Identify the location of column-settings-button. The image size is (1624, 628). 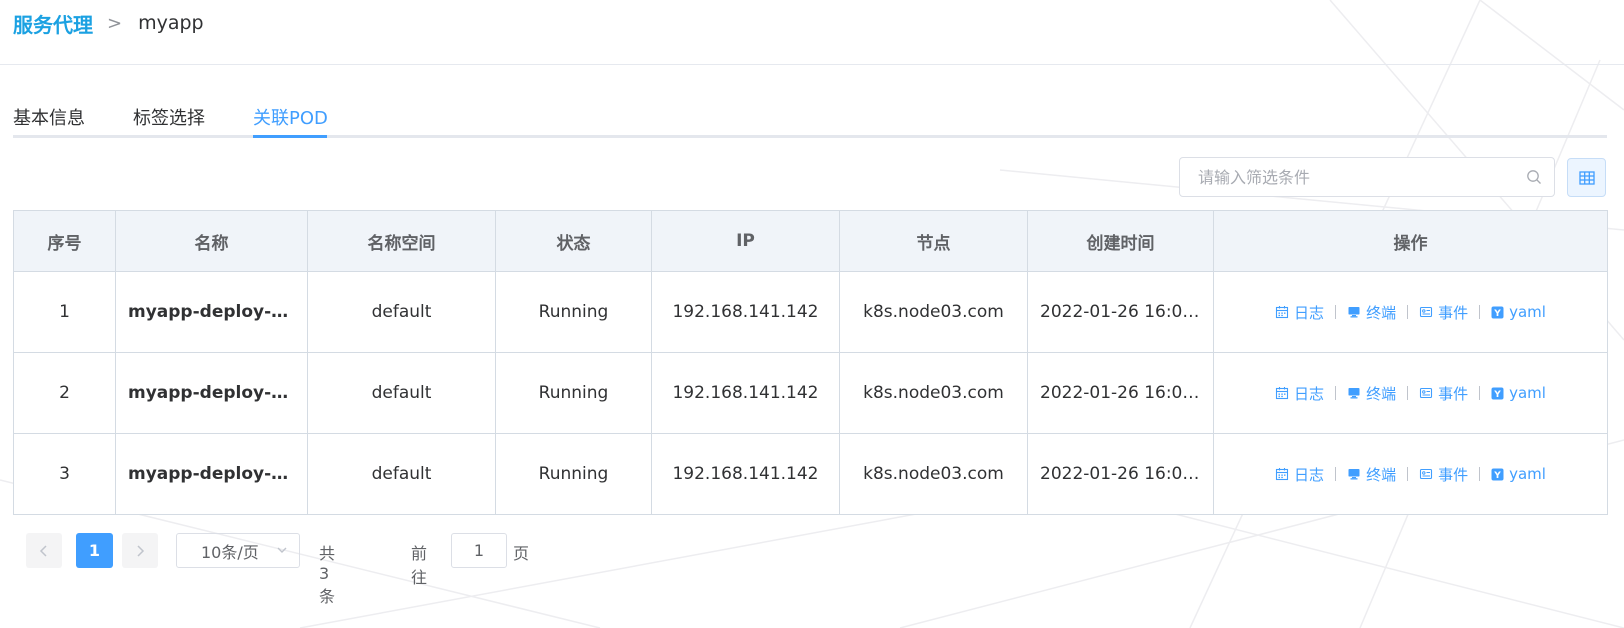
(1586, 177).